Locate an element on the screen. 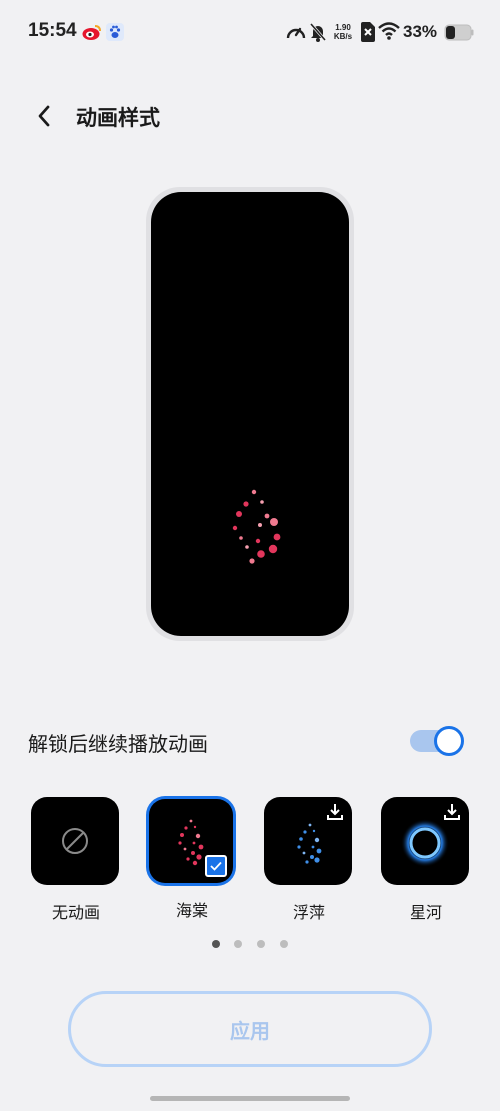 The height and width of the screenshot is (1111, 500). toggle-knob is located at coordinates (449, 741).